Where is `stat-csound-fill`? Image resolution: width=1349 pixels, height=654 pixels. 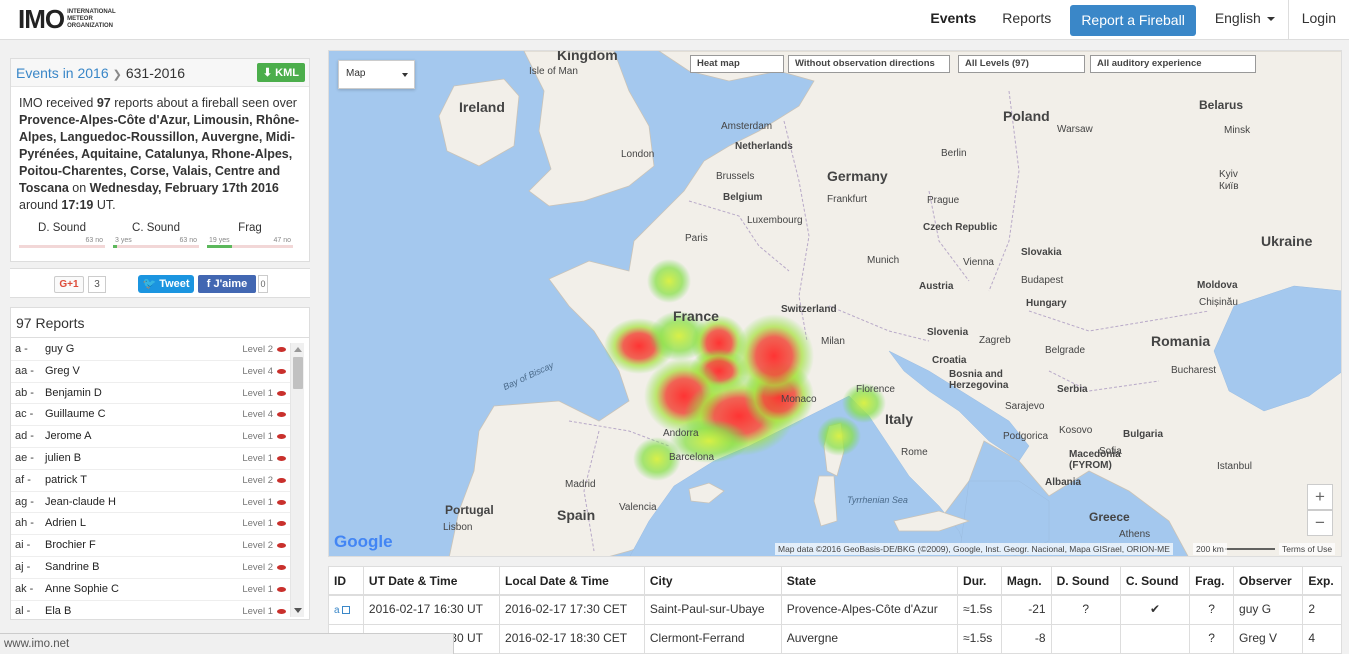
stat-csound-fill is located at coordinates (115, 246).